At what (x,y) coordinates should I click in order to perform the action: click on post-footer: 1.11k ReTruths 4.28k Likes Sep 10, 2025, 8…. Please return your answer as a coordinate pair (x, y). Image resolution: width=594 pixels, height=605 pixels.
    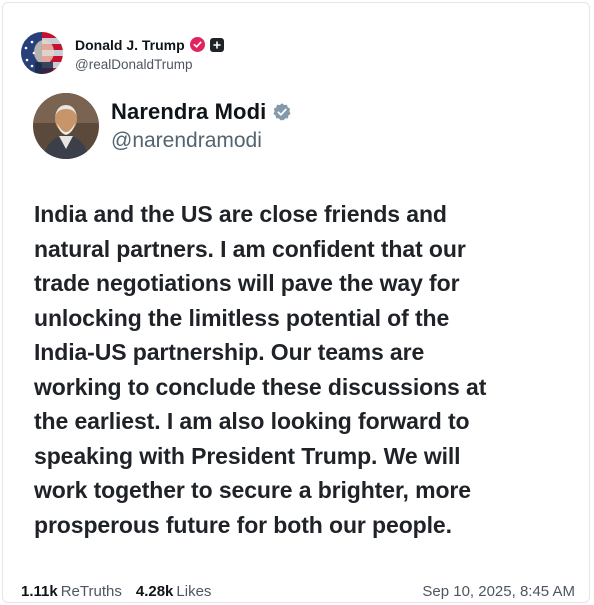
    Looking at the image, I should click on (298, 591).